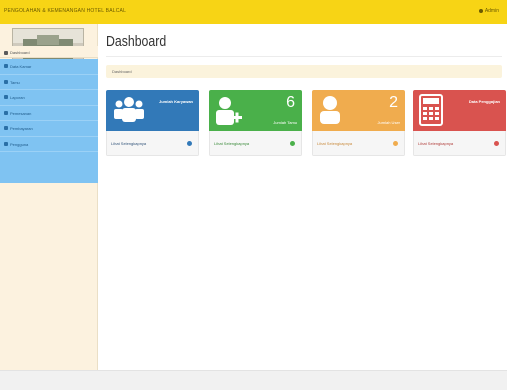  Describe the element at coordinates (21, 128) in the screenshot. I see `sidebar-item-label: Pembayaran` at that location.